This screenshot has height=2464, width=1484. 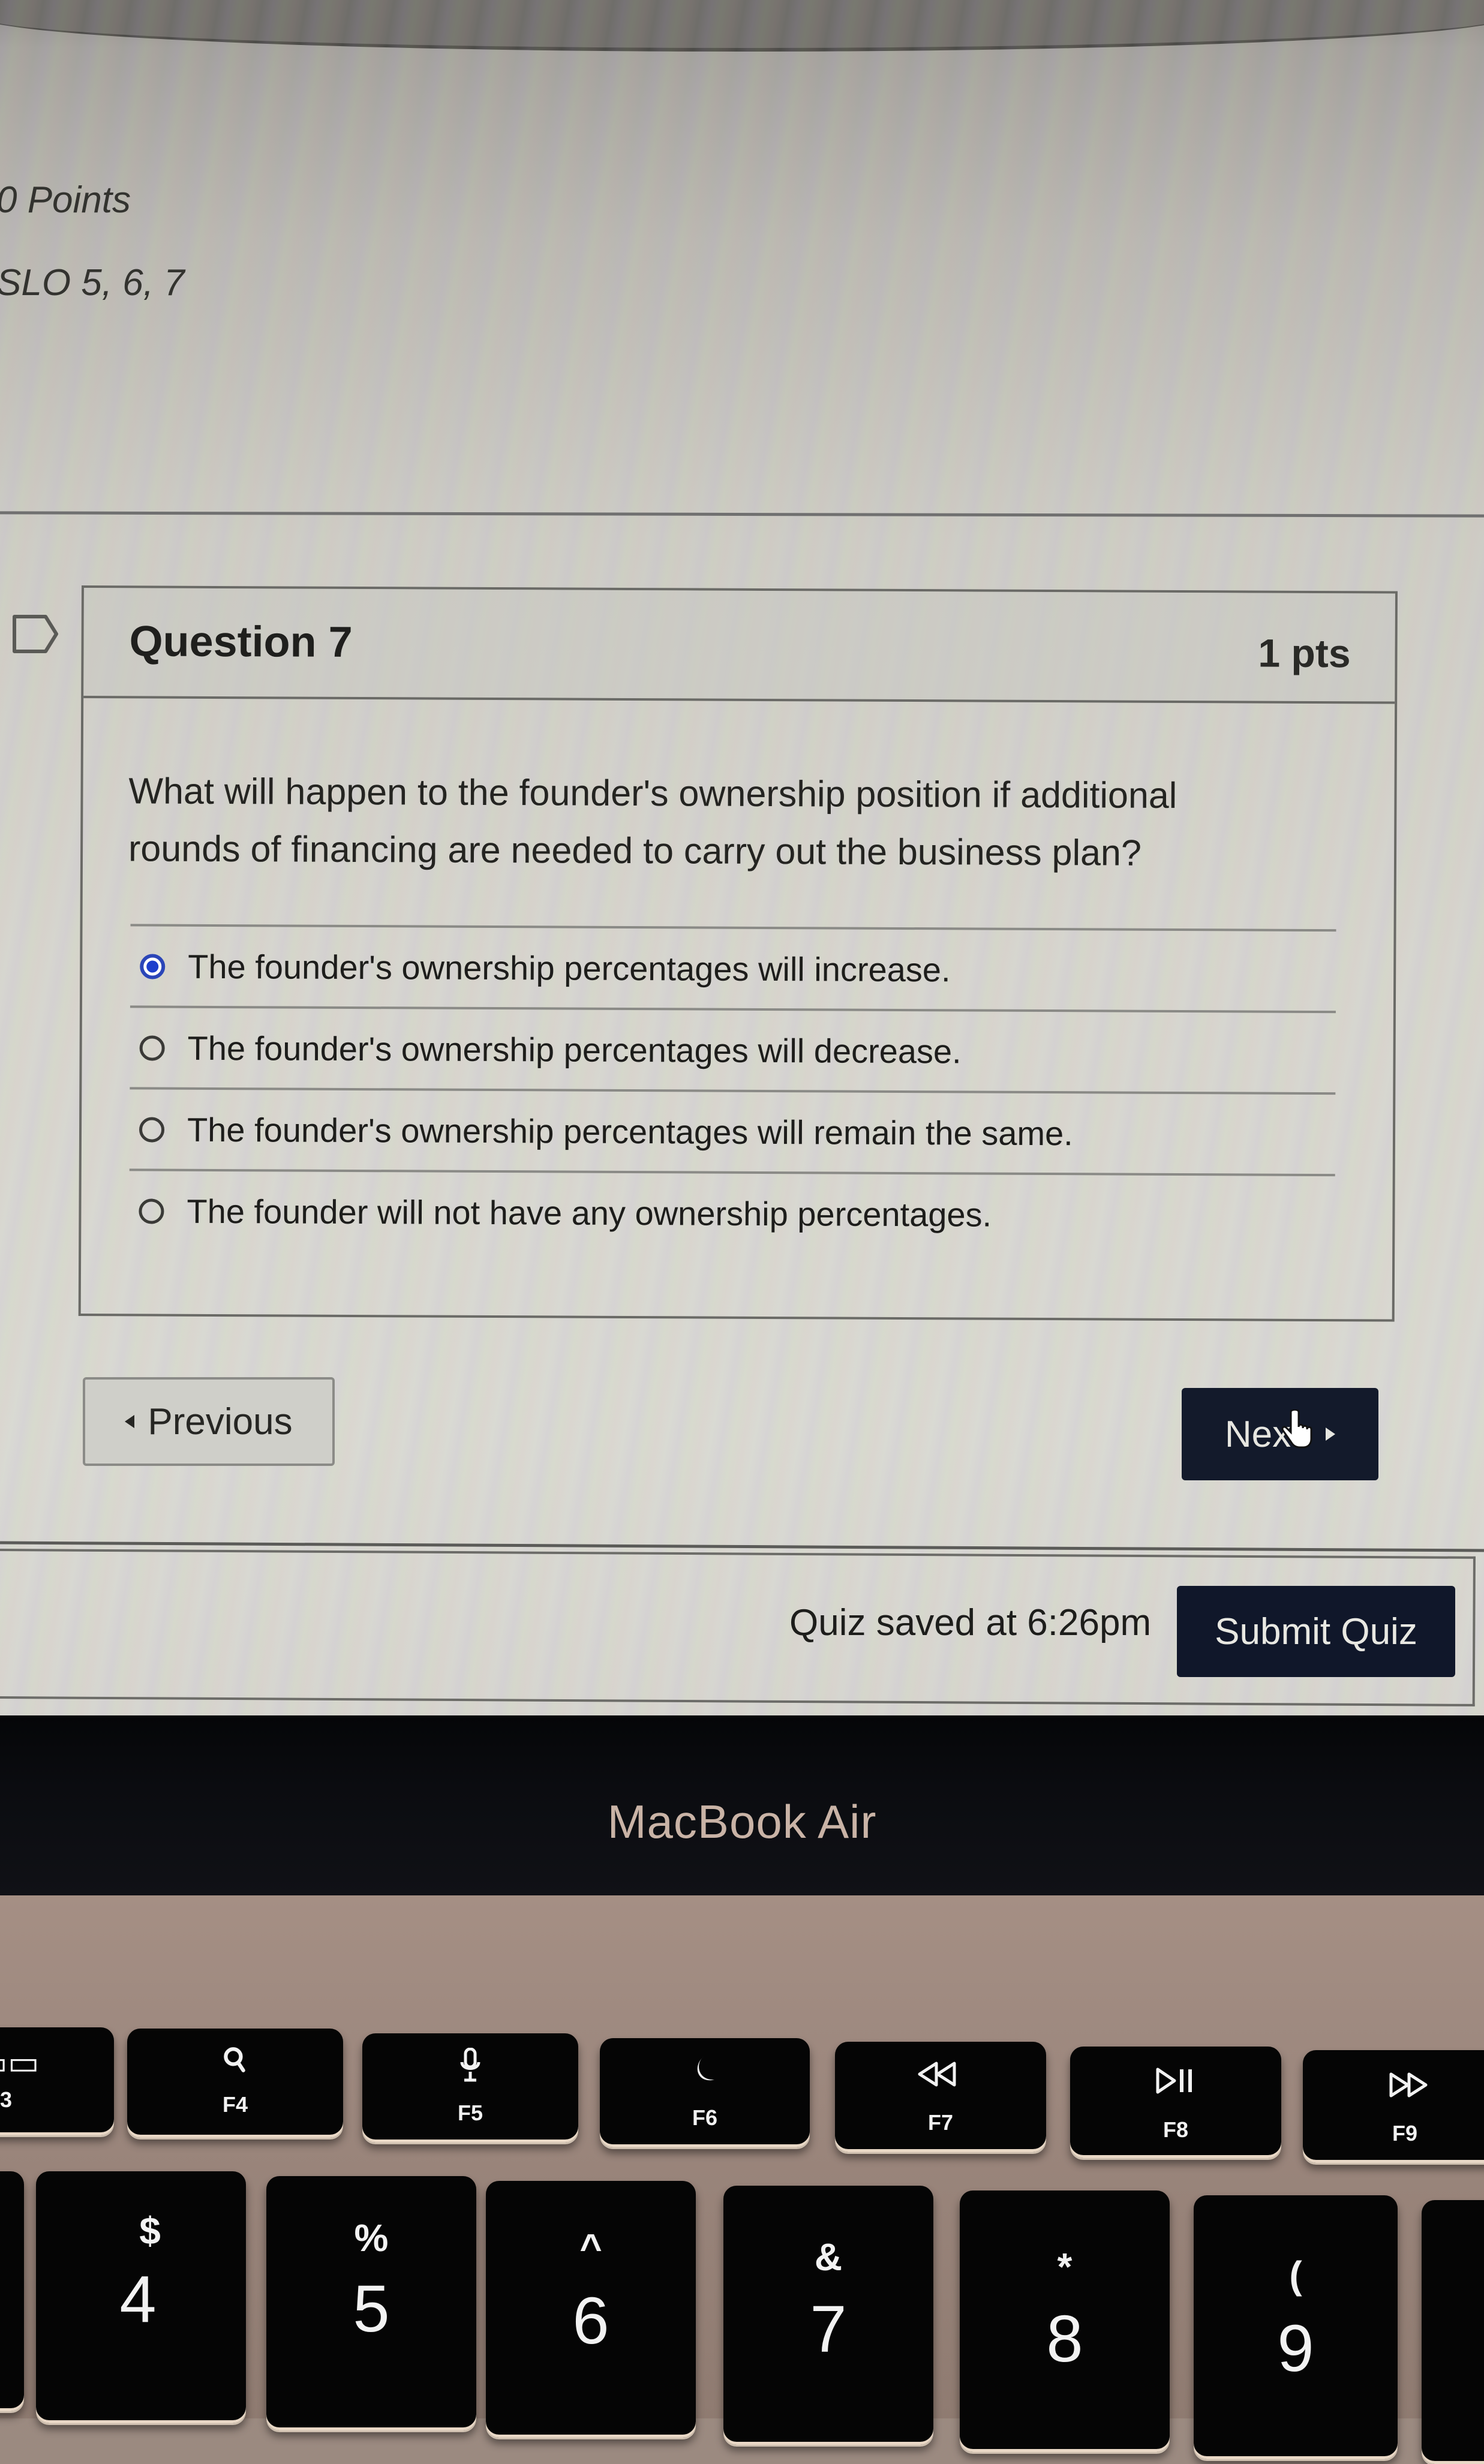 I want to click on quiz-points-label: 0 Points, so click(x=65, y=200).